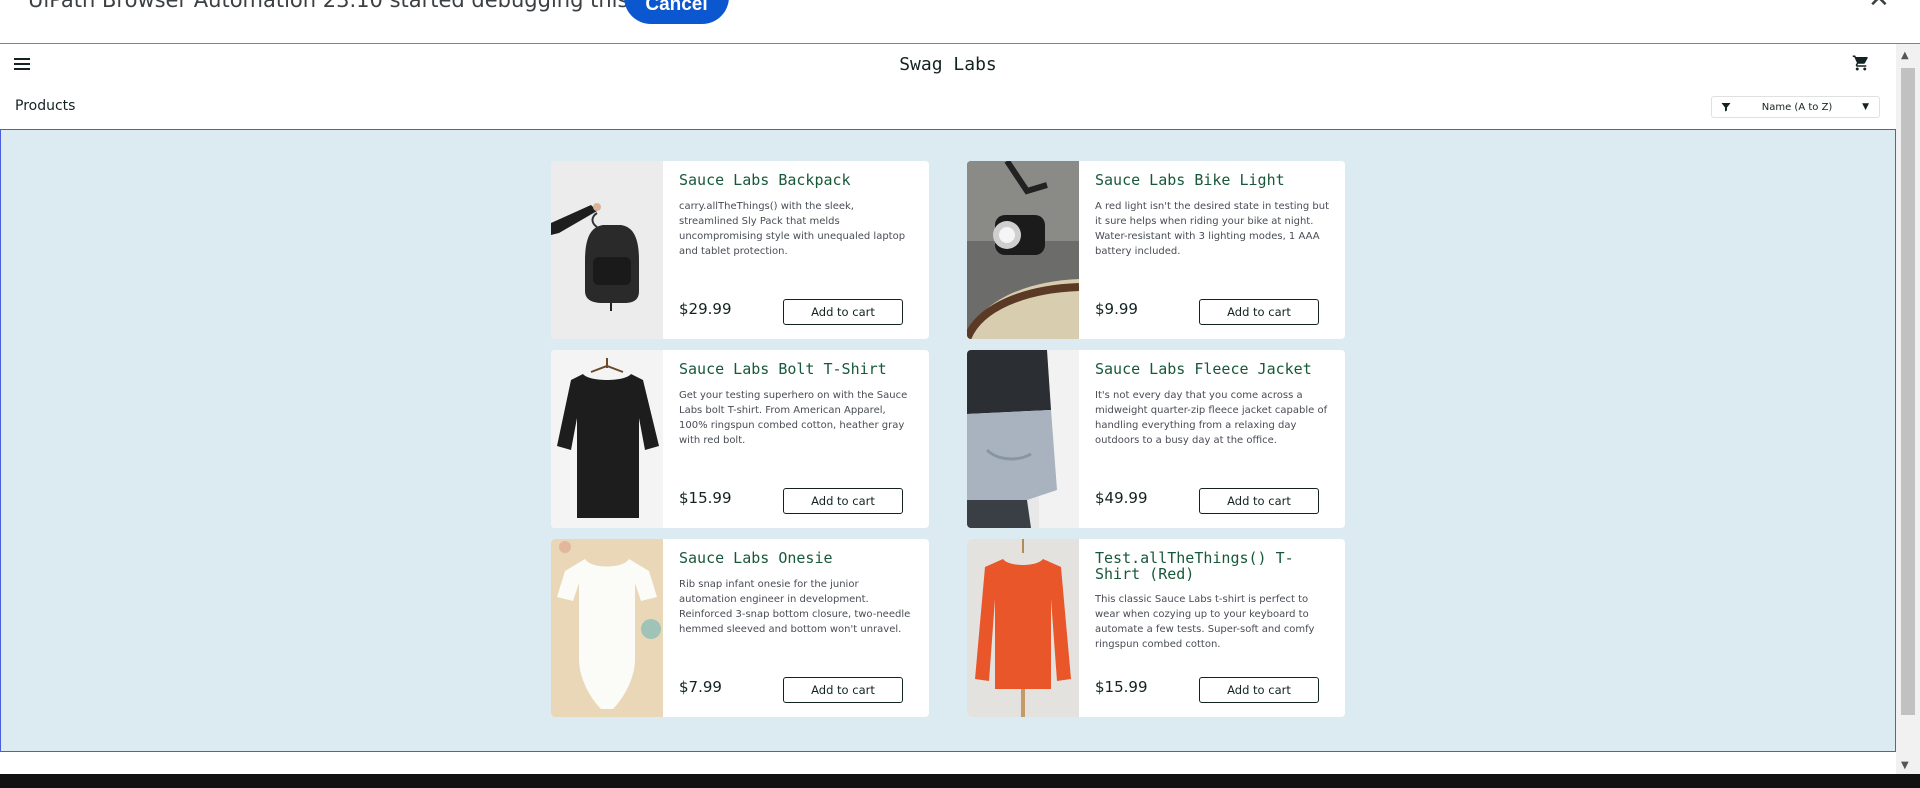  Describe the element at coordinates (1023, 439) in the screenshot. I see `fleece-jacket-product-image` at that location.